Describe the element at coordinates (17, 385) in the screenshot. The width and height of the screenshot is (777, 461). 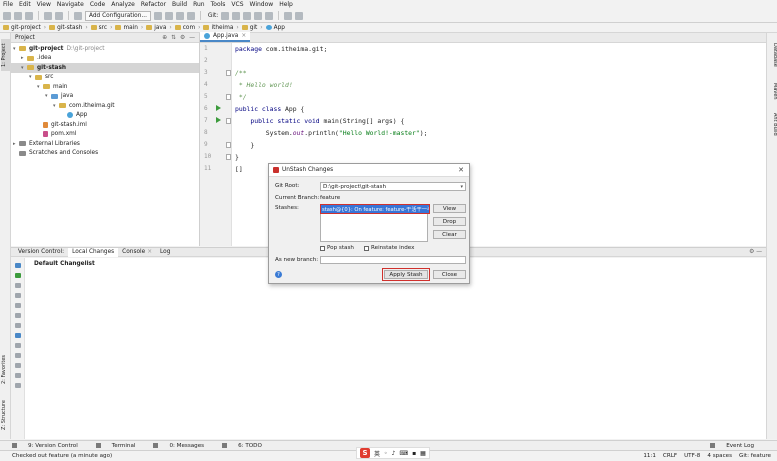
I see `details-icon` at that location.